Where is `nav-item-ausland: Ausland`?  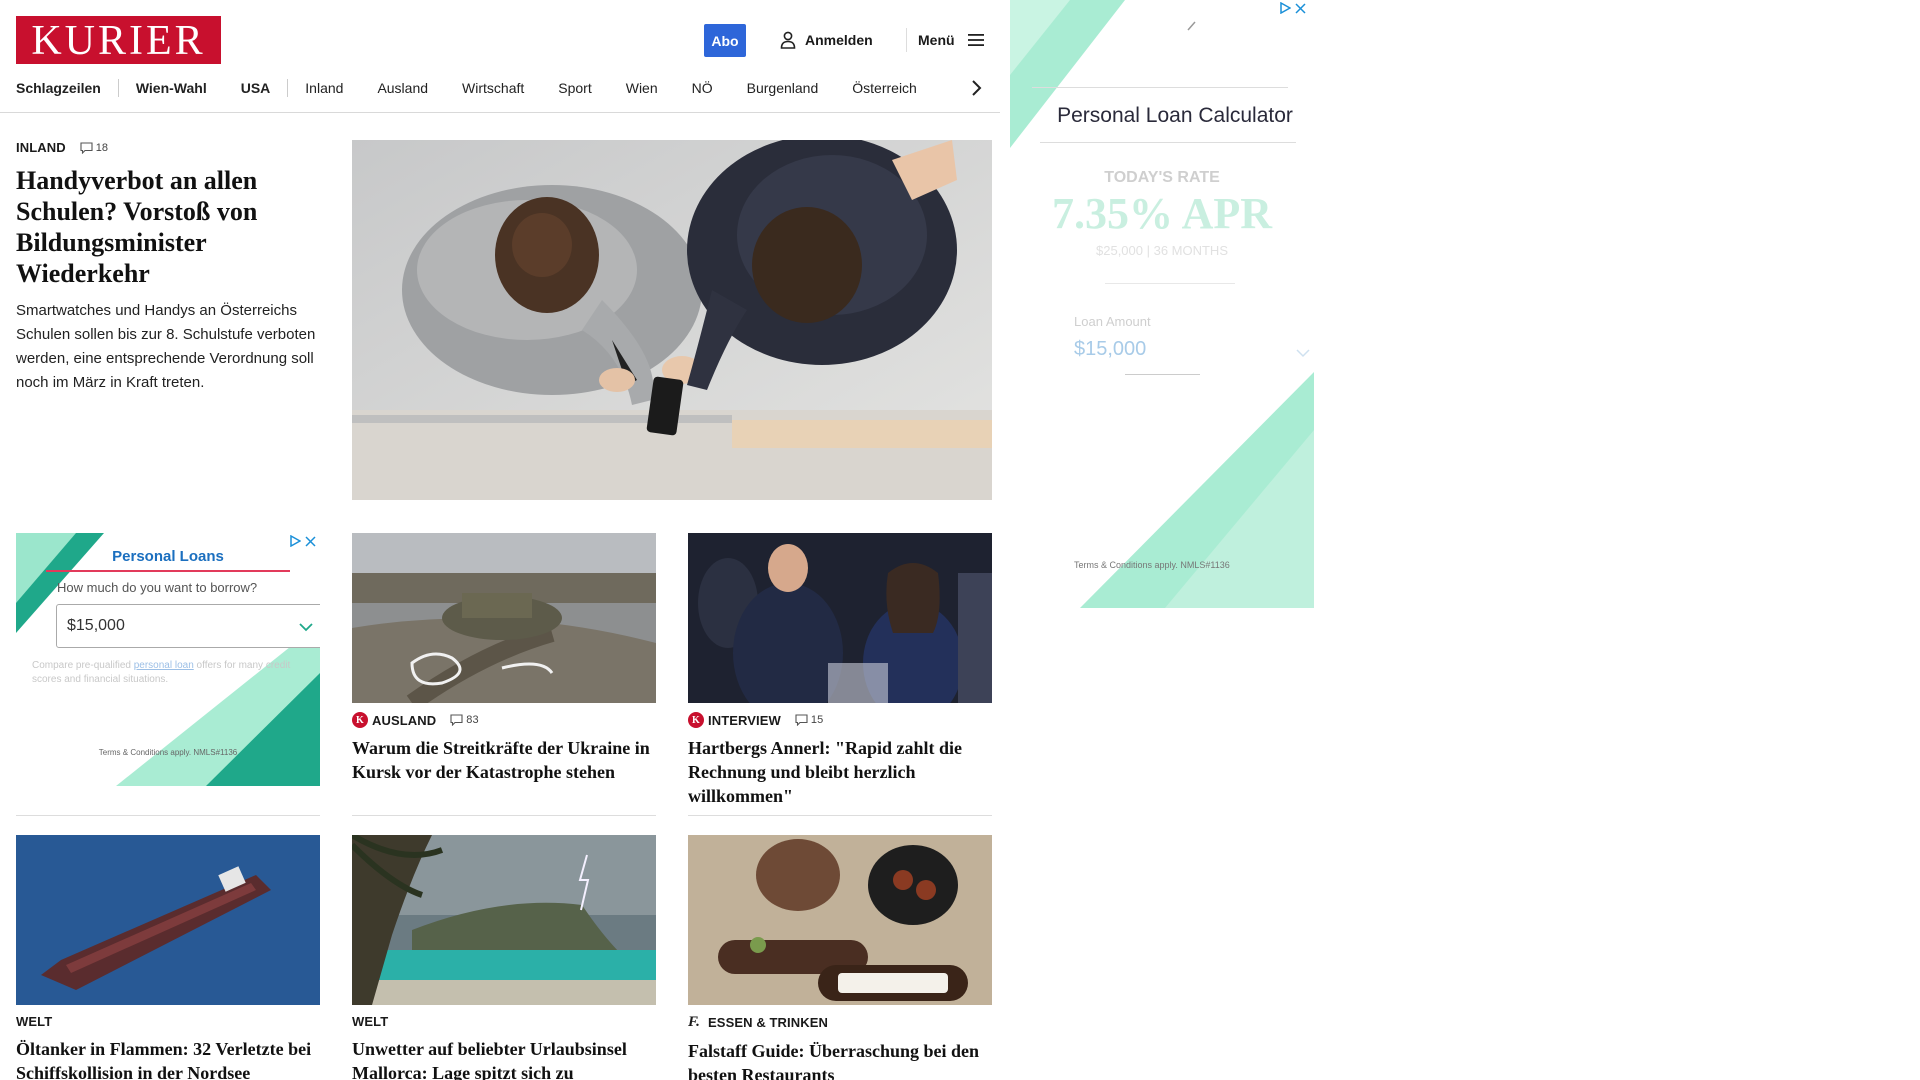
nav-item-ausland: Ausland is located at coordinates (402, 88).